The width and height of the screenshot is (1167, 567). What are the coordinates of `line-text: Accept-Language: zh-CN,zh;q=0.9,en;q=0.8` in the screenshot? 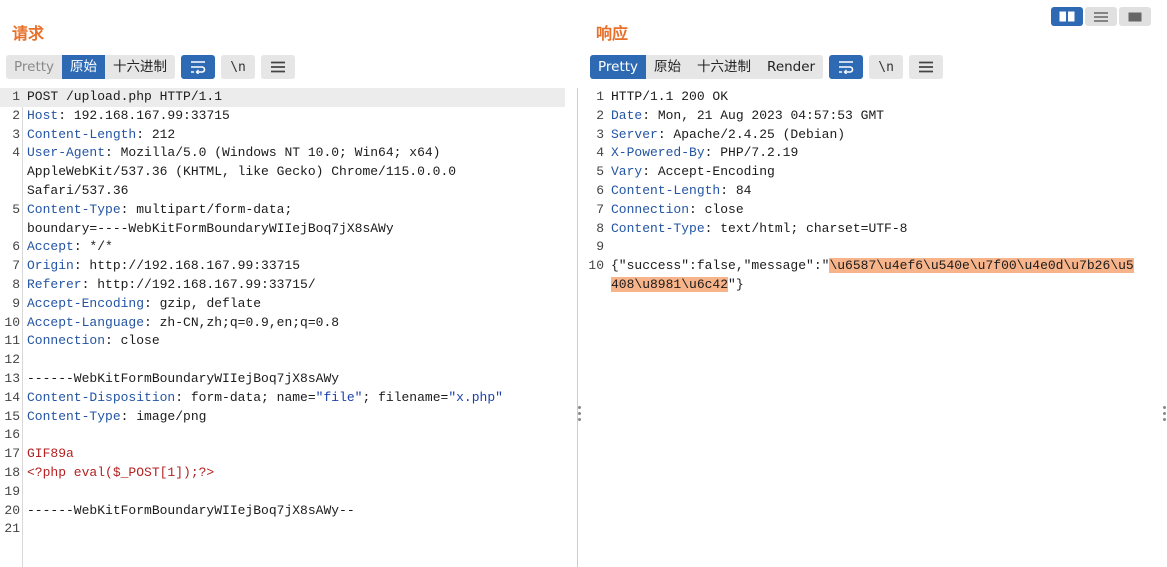 It's located at (183, 323).